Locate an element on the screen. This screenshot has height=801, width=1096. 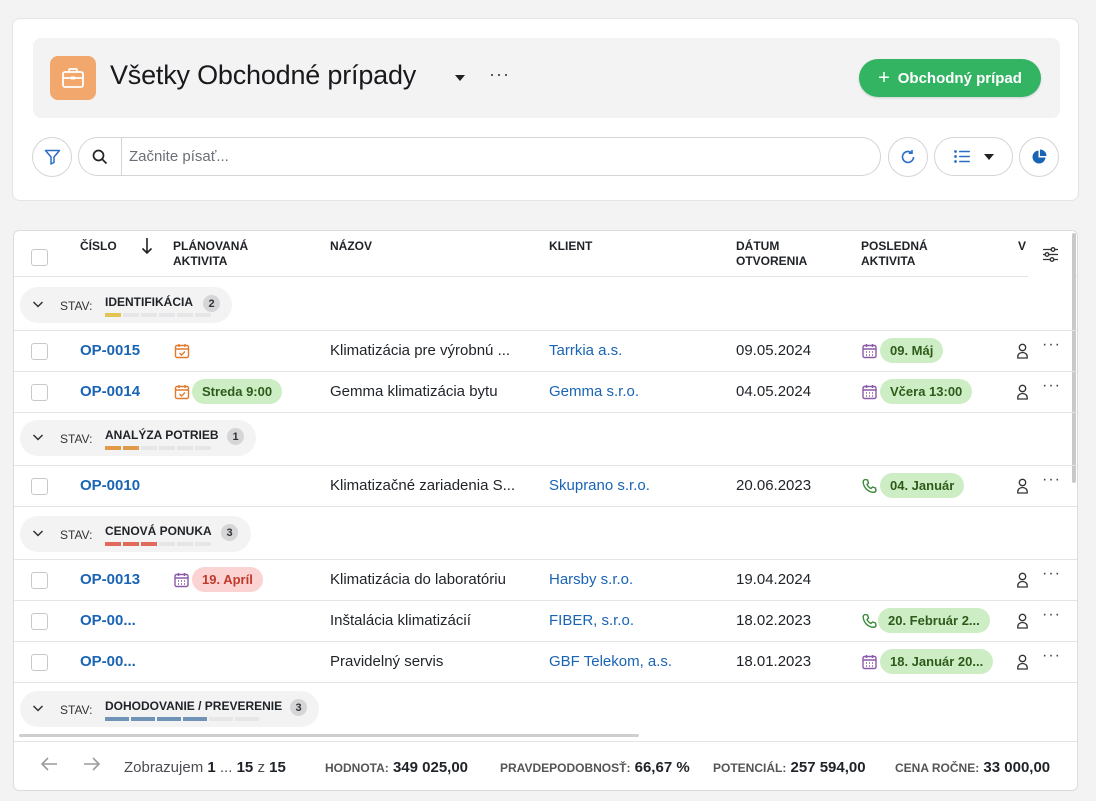
deal-date: 09.05.2024 is located at coordinates (774, 350).